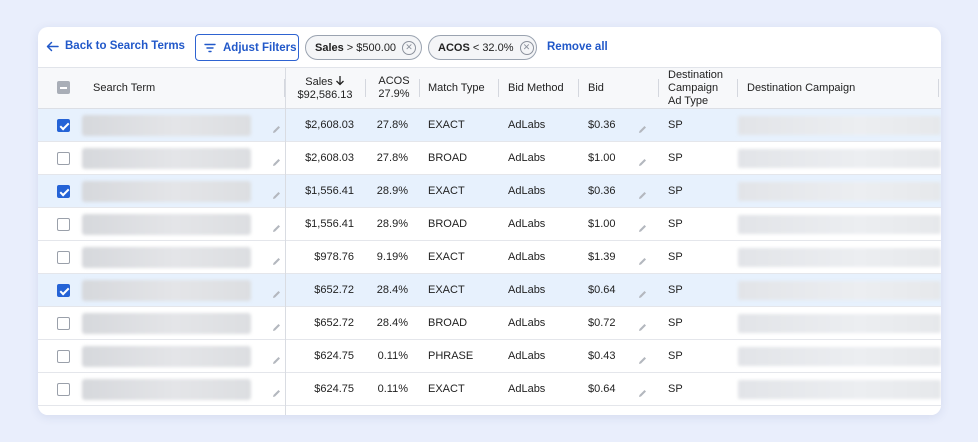 Image resolution: width=978 pixels, height=442 pixels. Describe the element at coordinates (489, 224) in the screenshot. I see `table-row: $1,556.41 28.9% BROAD AdLabs $1.00 SP` at that location.